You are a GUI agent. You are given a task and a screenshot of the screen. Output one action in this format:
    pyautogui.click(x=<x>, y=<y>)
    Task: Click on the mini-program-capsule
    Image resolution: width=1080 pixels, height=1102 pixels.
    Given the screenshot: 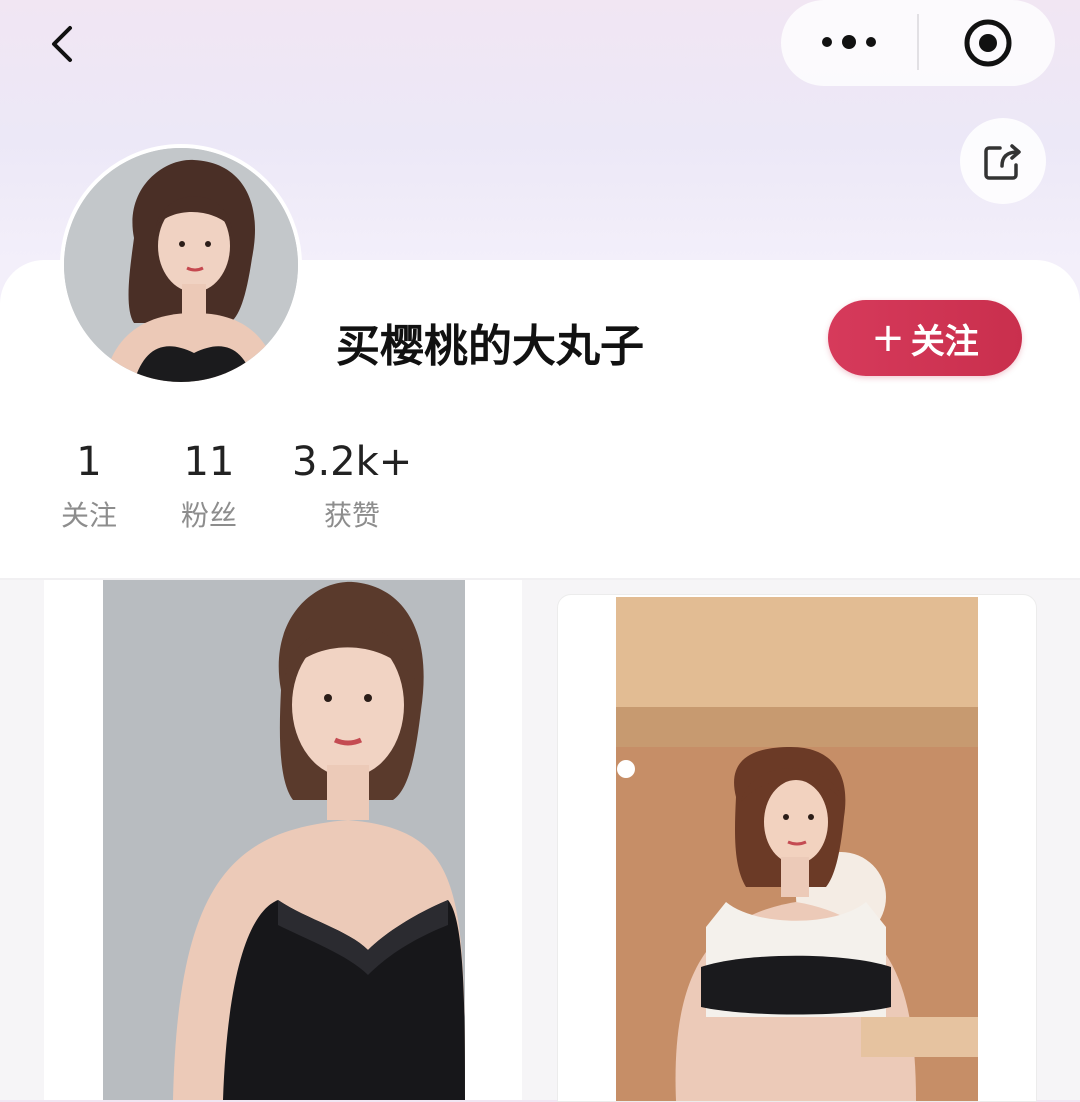 What is the action you would take?
    pyautogui.click(x=918, y=43)
    